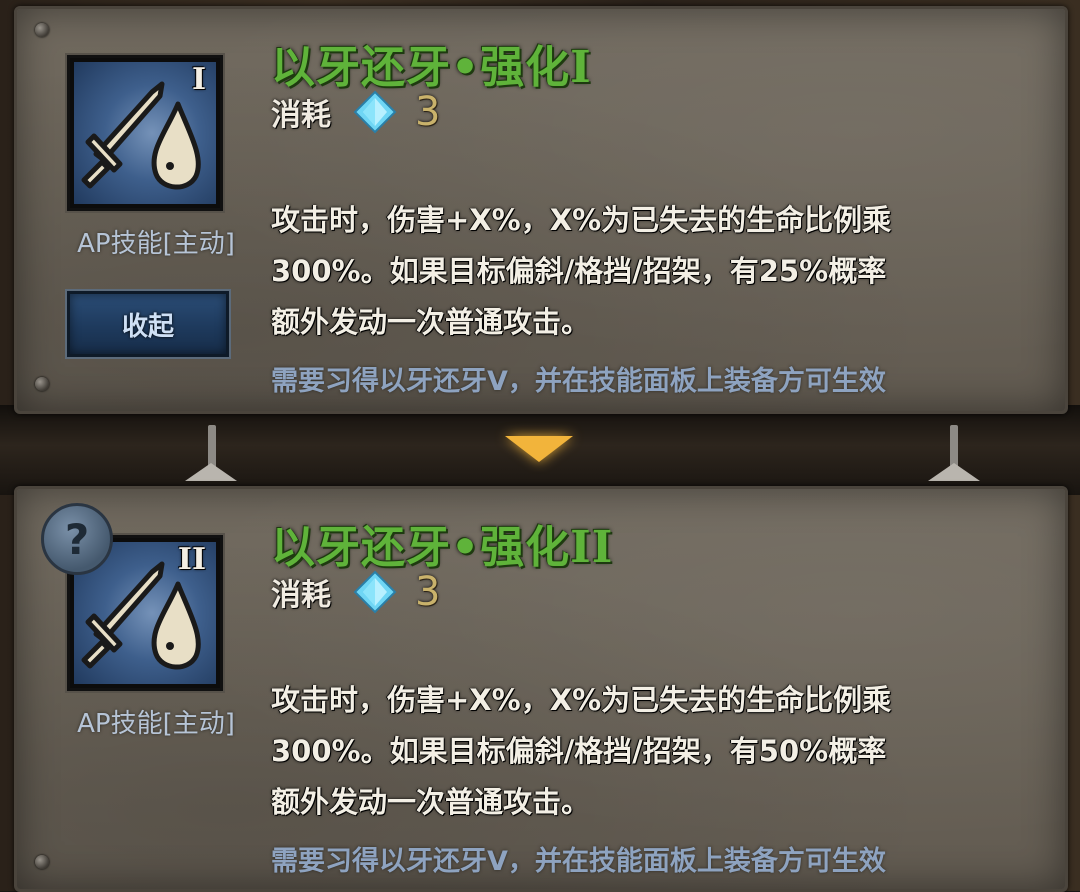 Image resolution: width=1080 pixels, height=892 pixels. I want to click on skill-title-numeral: I, so click(581, 67).